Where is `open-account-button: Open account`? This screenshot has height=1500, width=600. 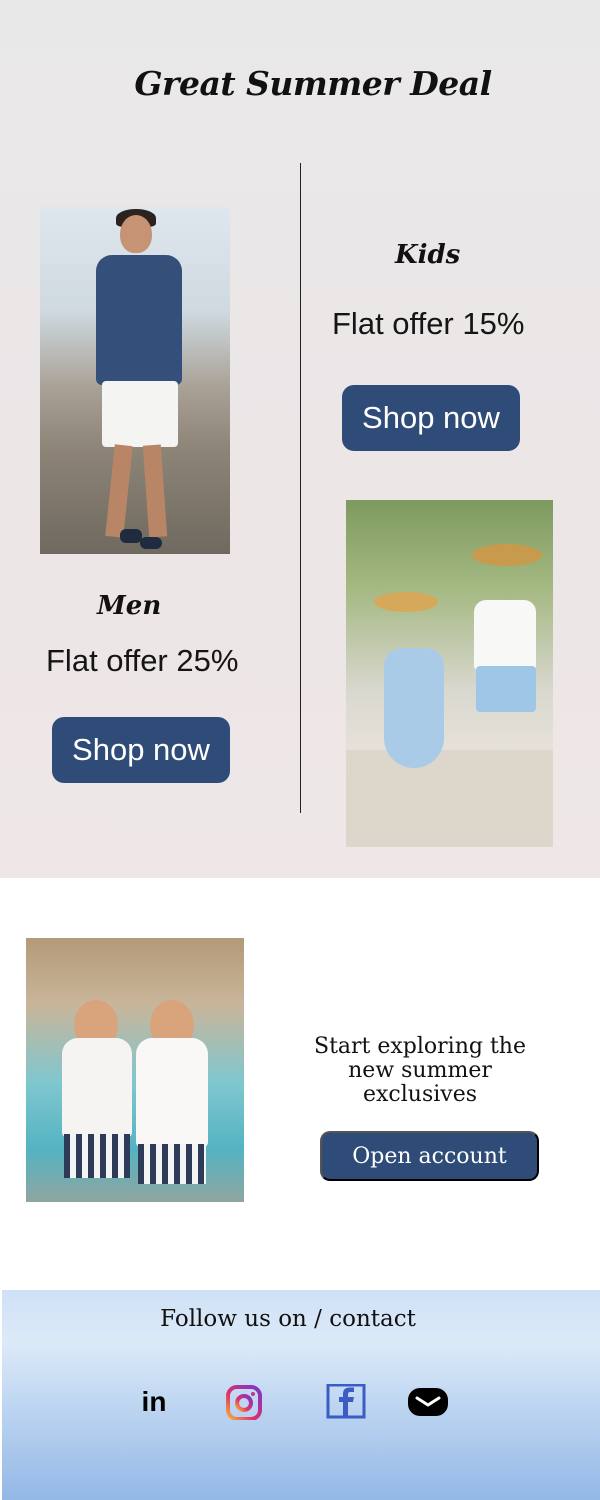
open-account-button: Open account is located at coordinates (429, 1156).